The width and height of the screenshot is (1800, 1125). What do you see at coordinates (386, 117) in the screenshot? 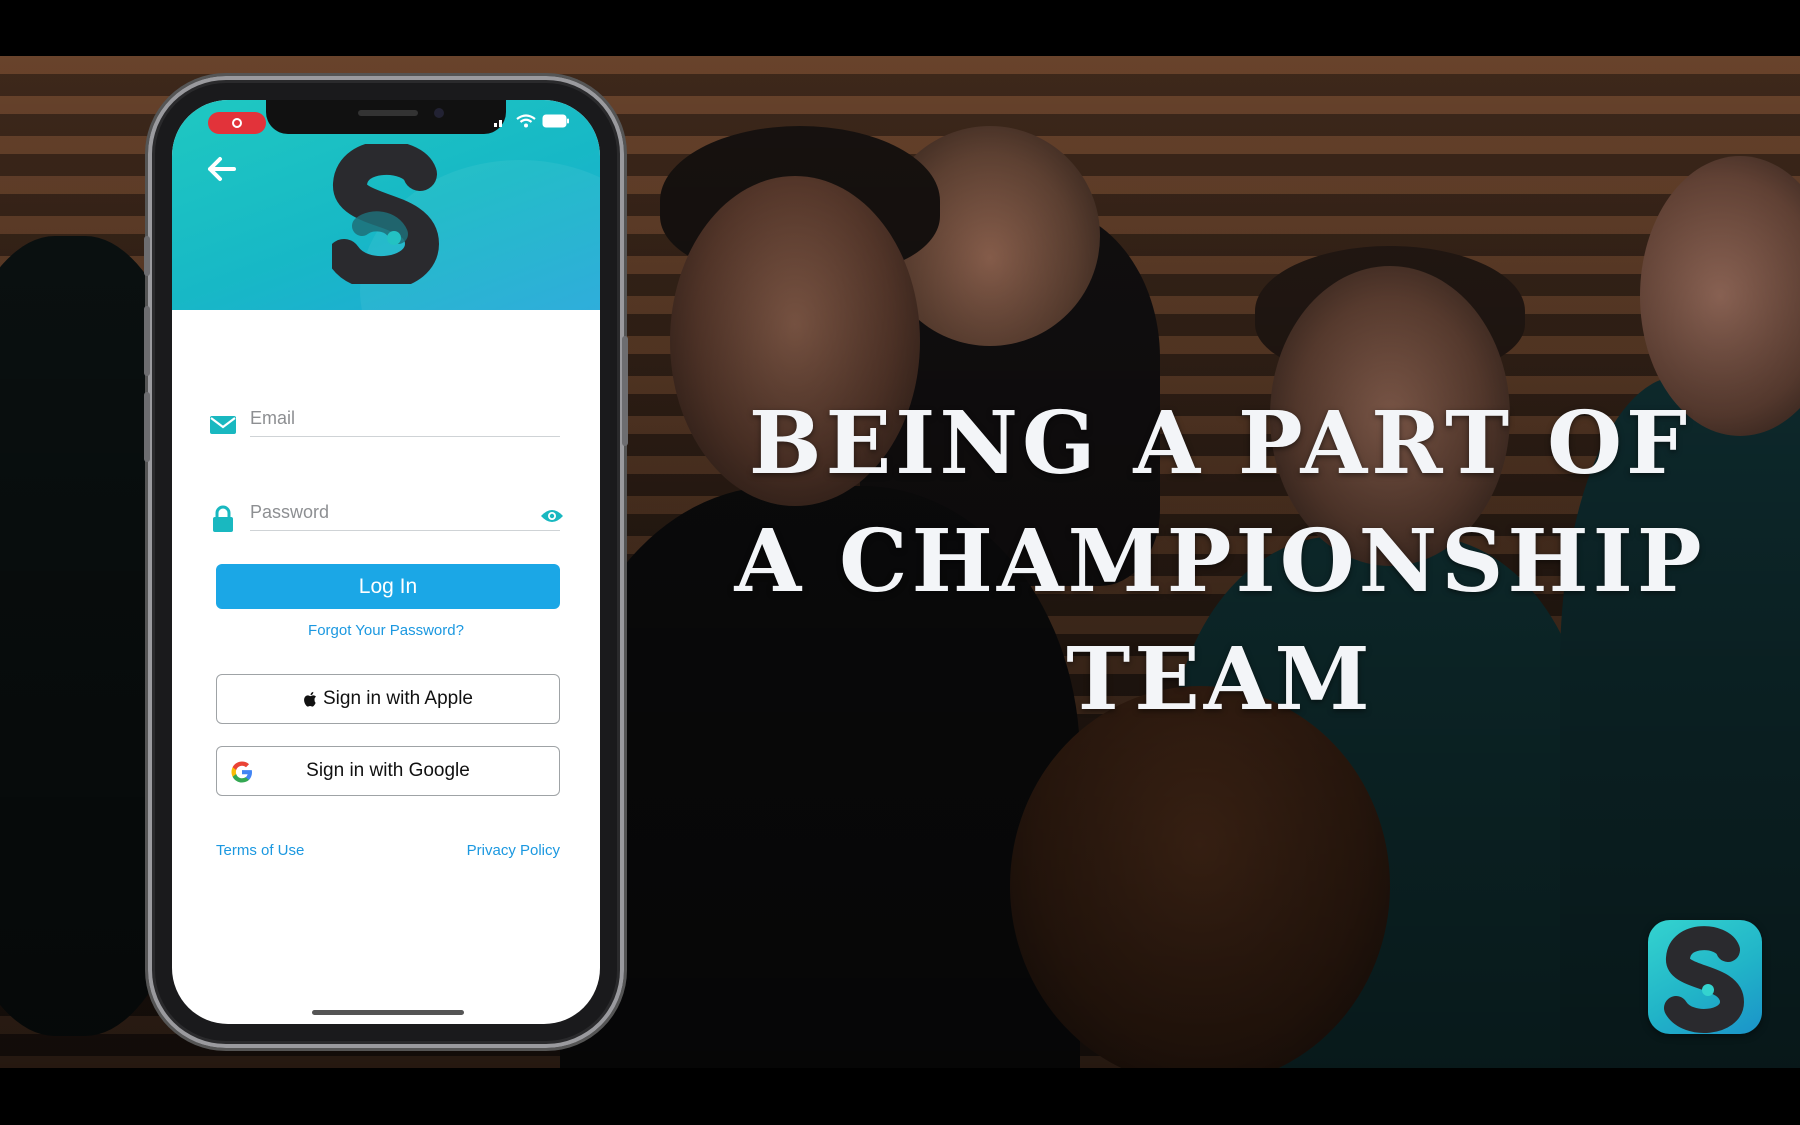
I see `phone-notch` at bounding box center [386, 117].